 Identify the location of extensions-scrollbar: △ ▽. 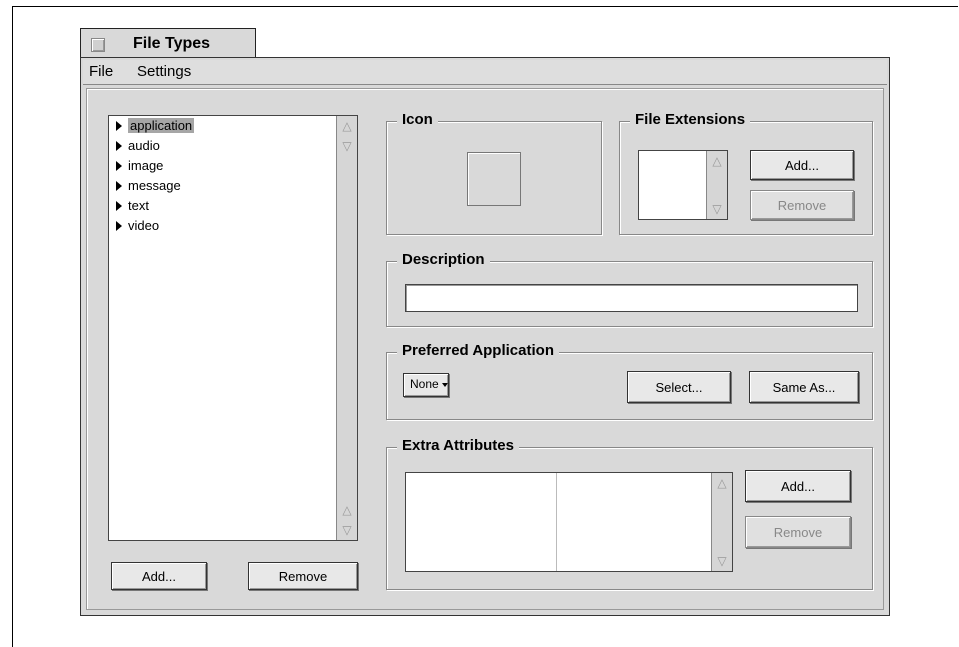
(716, 185).